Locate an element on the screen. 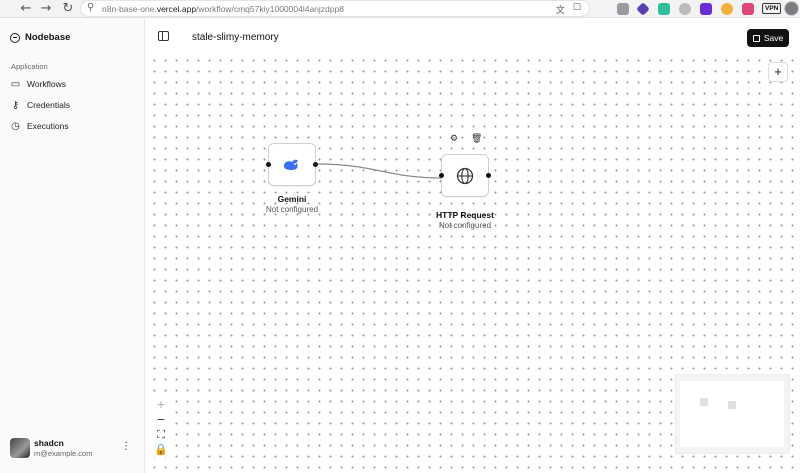 This screenshot has width=800, height=473. workflow-title: stale-slimy-memory is located at coordinates (235, 37).